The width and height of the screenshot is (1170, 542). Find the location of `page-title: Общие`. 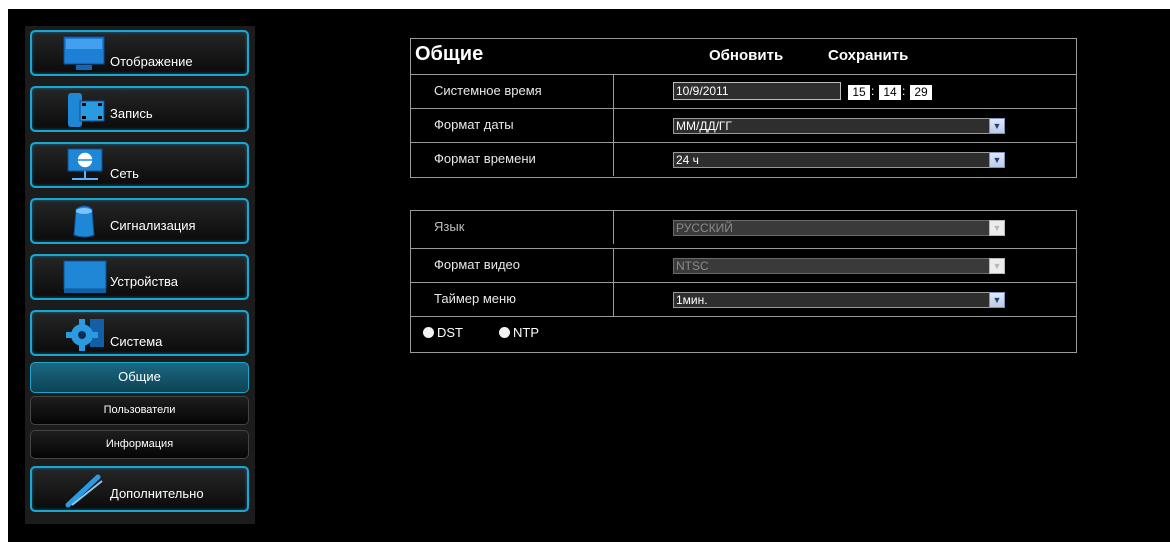

page-title: Общие is located at coordinates (449, 54).